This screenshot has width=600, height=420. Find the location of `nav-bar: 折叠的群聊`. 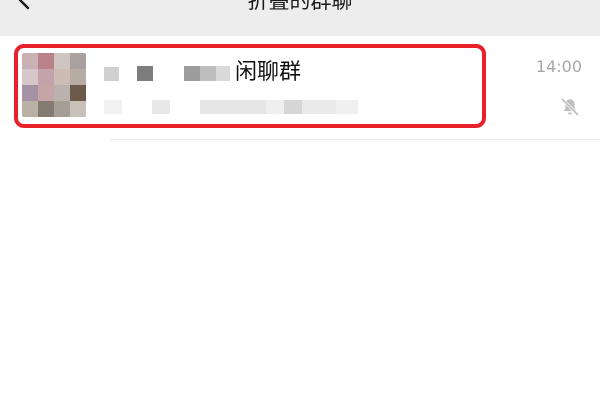

nav-bar: 折叠的群聊 is located at coordinates (300, 18).